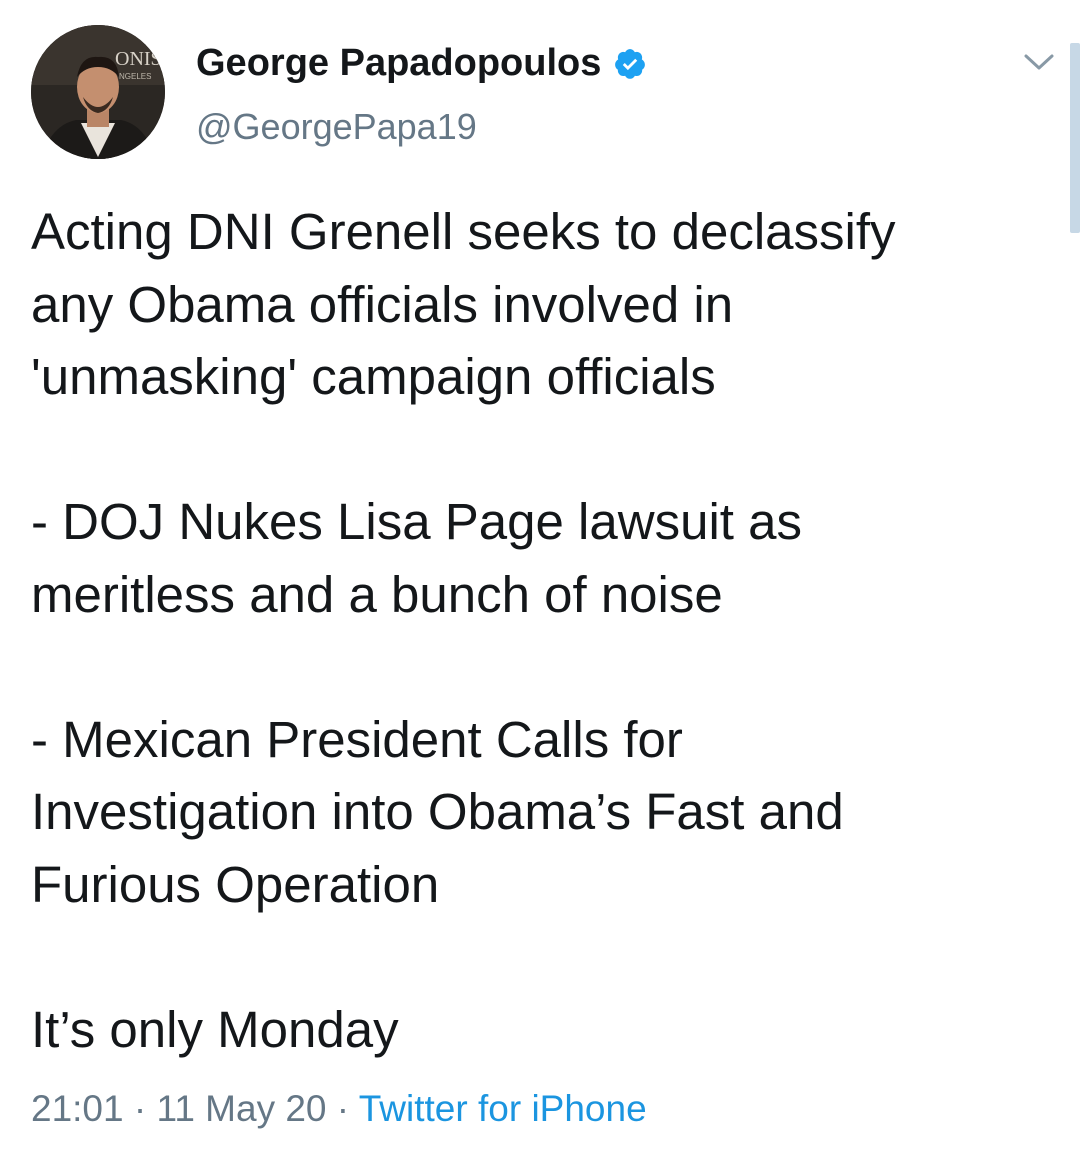 Image resolution: width=1080 pixels, height=1164 pixels. Describe the element at coordinates (215, 1029) in the screenshot. I see `tweet-paragraph: It’s only Monday` at that location.